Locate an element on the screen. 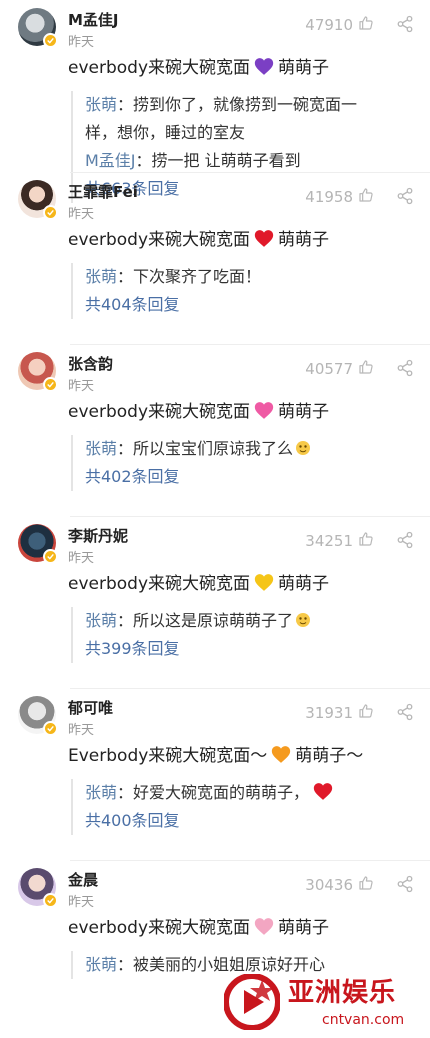 The width and height of the screenshot is (430, 1038). like-button: 31931 is located at coordinates (339, 713).